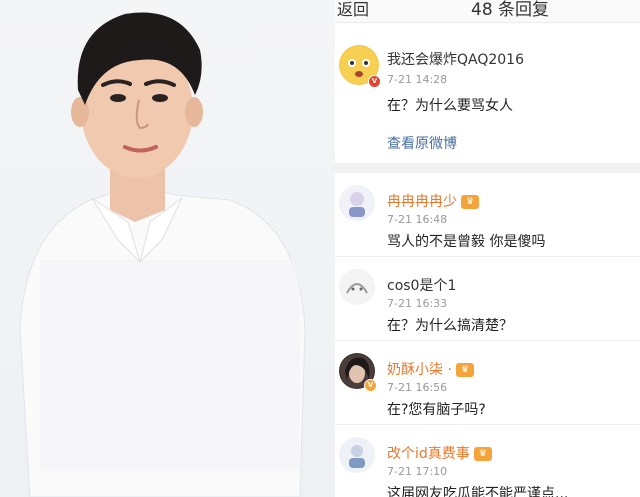 The width and height of the screenshot is (640, 497). I want to click on comment-author: cos0是个1, so click(421, 285).